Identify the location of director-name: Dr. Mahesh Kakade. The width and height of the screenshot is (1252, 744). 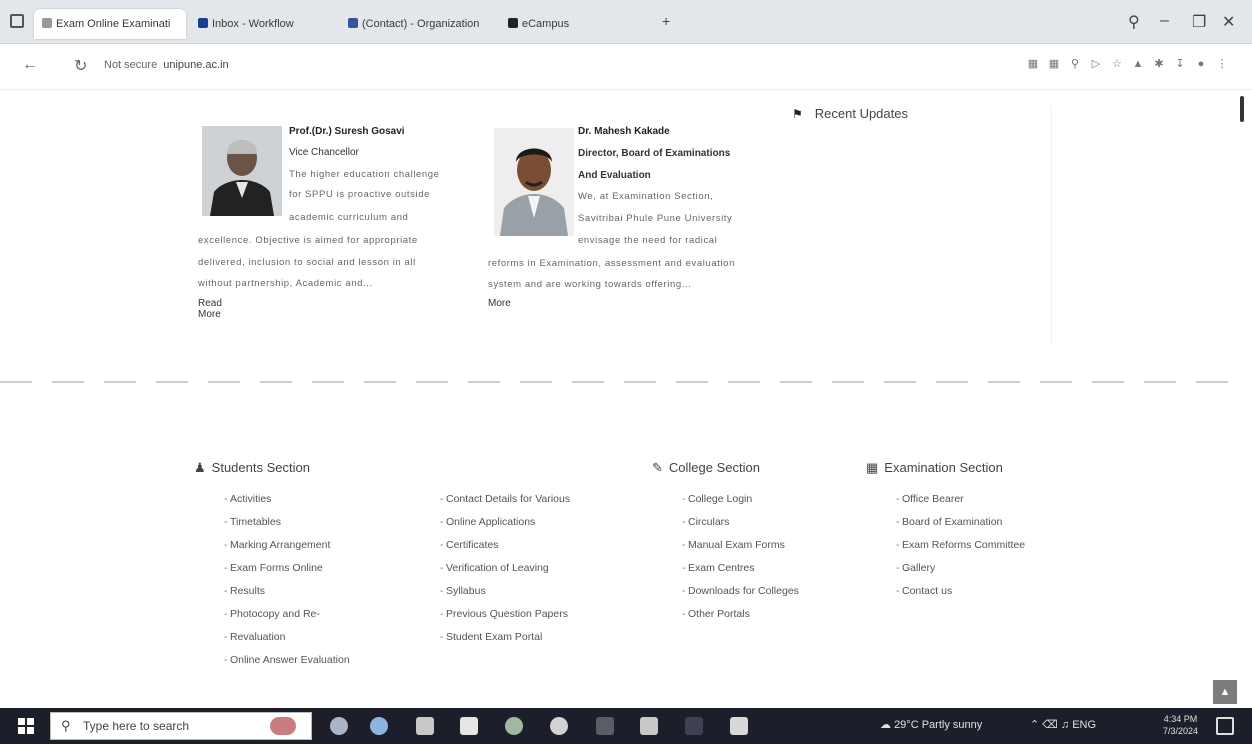
(624, 131).